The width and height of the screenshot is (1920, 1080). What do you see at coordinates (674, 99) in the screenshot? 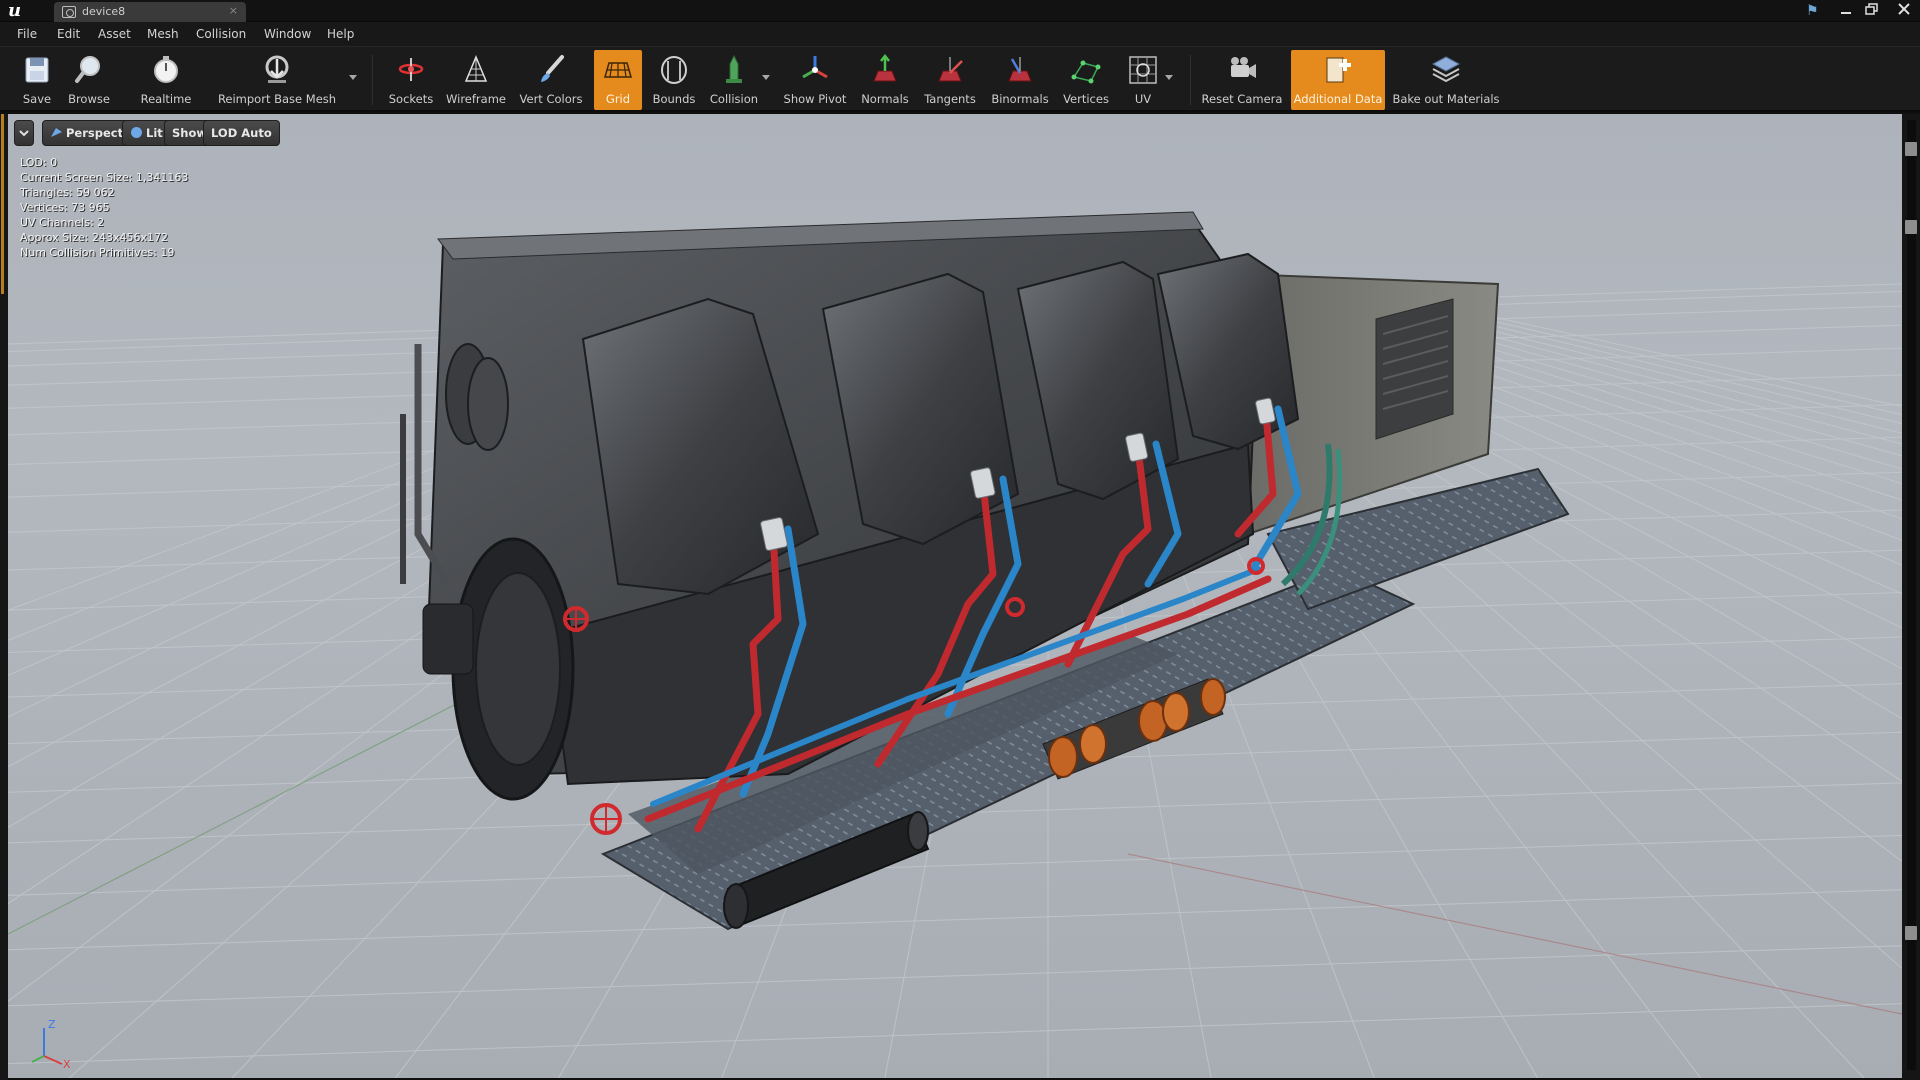
I see `bounds-label: Bounds` at bounding box center [674, 99].